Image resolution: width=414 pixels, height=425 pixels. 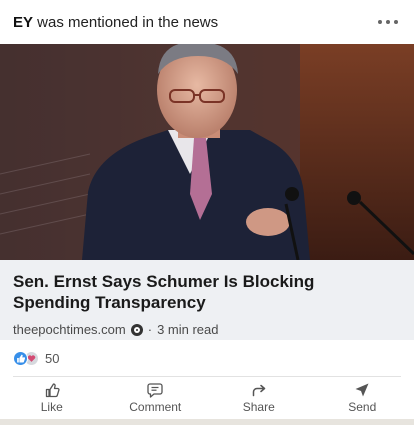 I want to click on more-options-button, so click(x=388, y=22).